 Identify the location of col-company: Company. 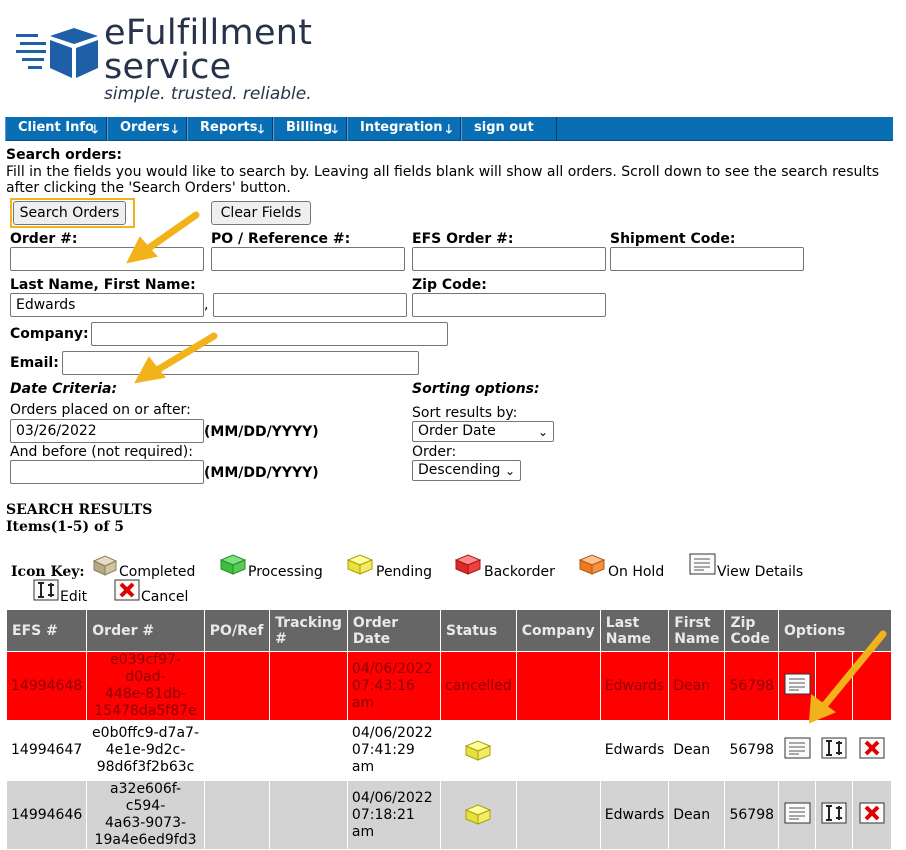
(558, 630).